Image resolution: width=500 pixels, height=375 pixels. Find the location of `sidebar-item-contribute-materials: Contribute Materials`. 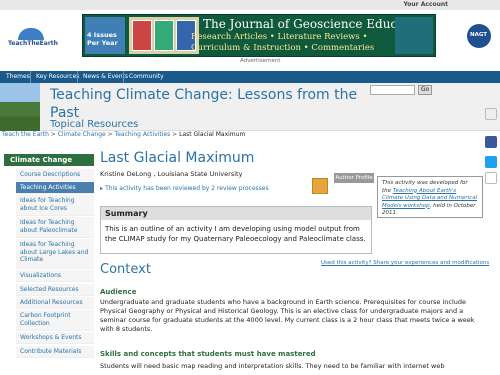

sidebar-item-contribute-materials: Contribute Materials is located at coordinates (55, 352).